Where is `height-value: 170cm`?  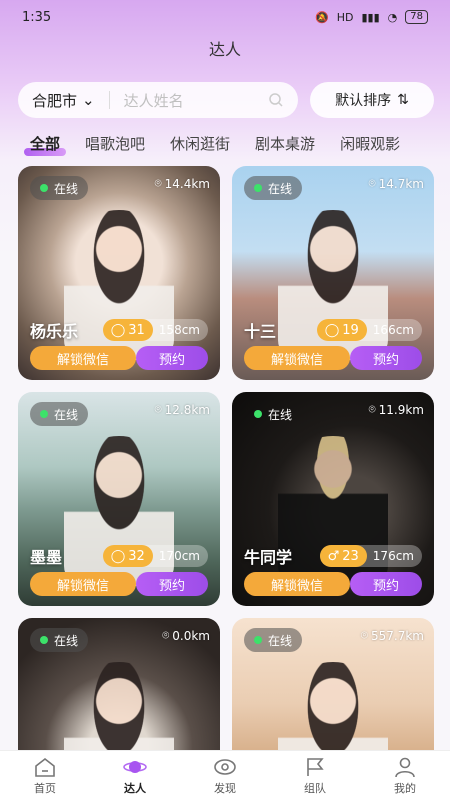 height-value: 170cm is located at coordinates (179, 556).